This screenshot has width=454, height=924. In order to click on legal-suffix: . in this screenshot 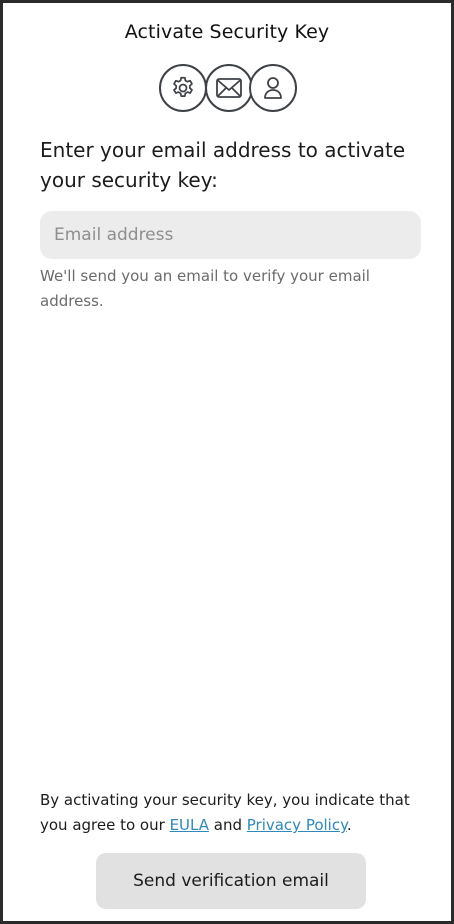, I will do `click(349, 825)`.